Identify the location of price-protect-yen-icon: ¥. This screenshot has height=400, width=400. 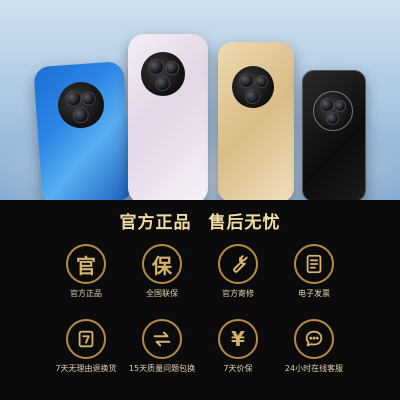
(238, 339).